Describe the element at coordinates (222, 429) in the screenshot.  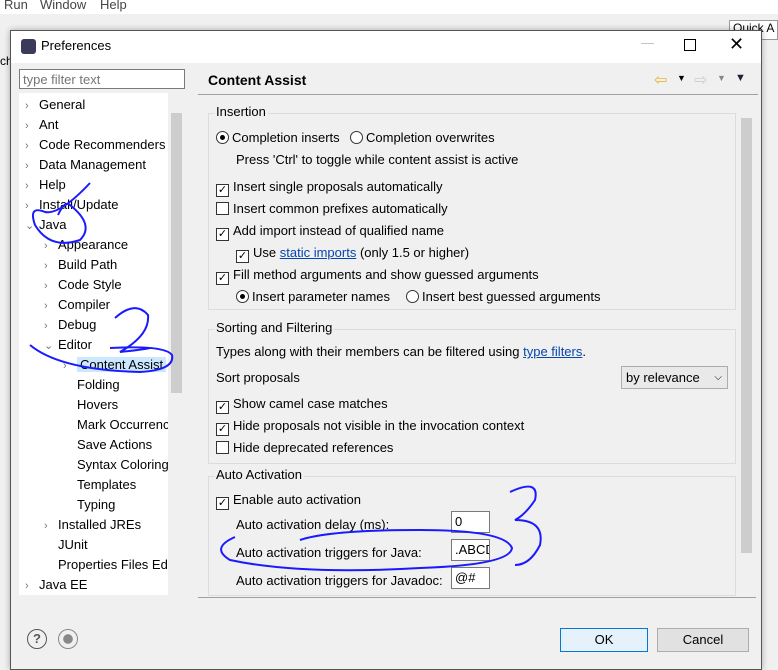
I see `hide-not-visible-checkbox: ✓` at that location.